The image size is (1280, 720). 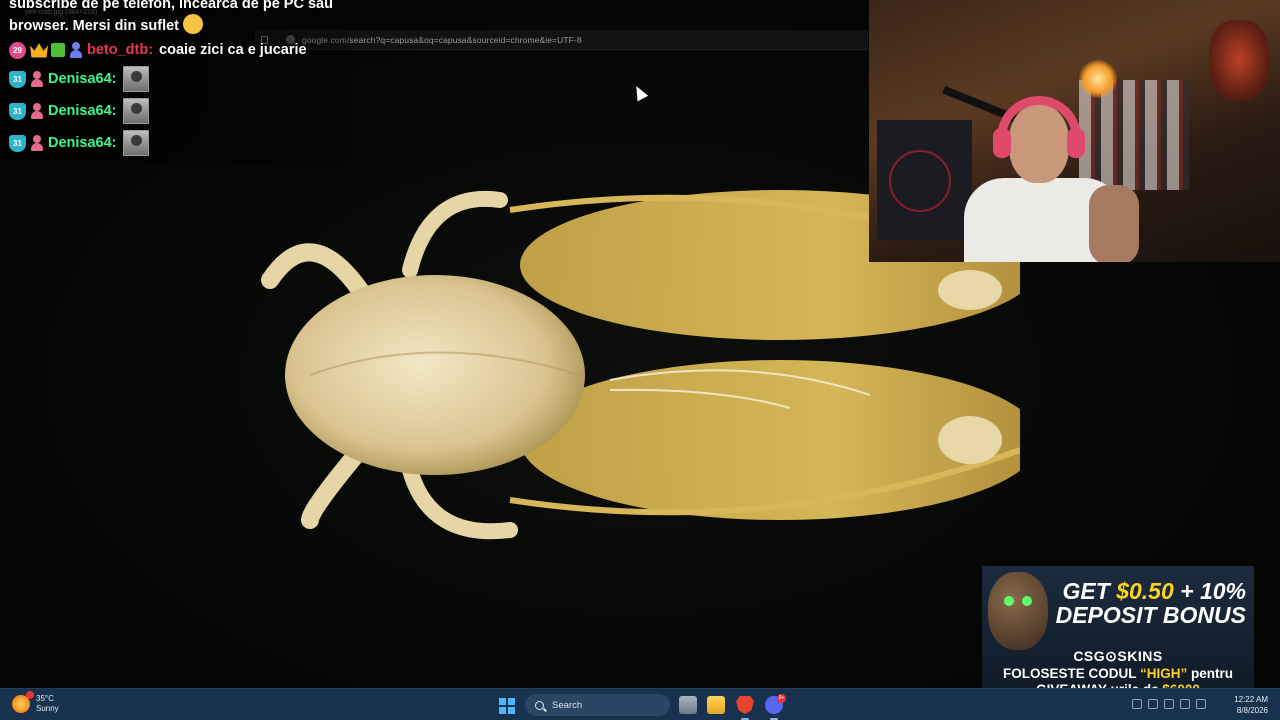 What do you see at coordinates (745, 705) in the screenshot?
I see `brave-browser-icon` at bounding box center [745, 705].